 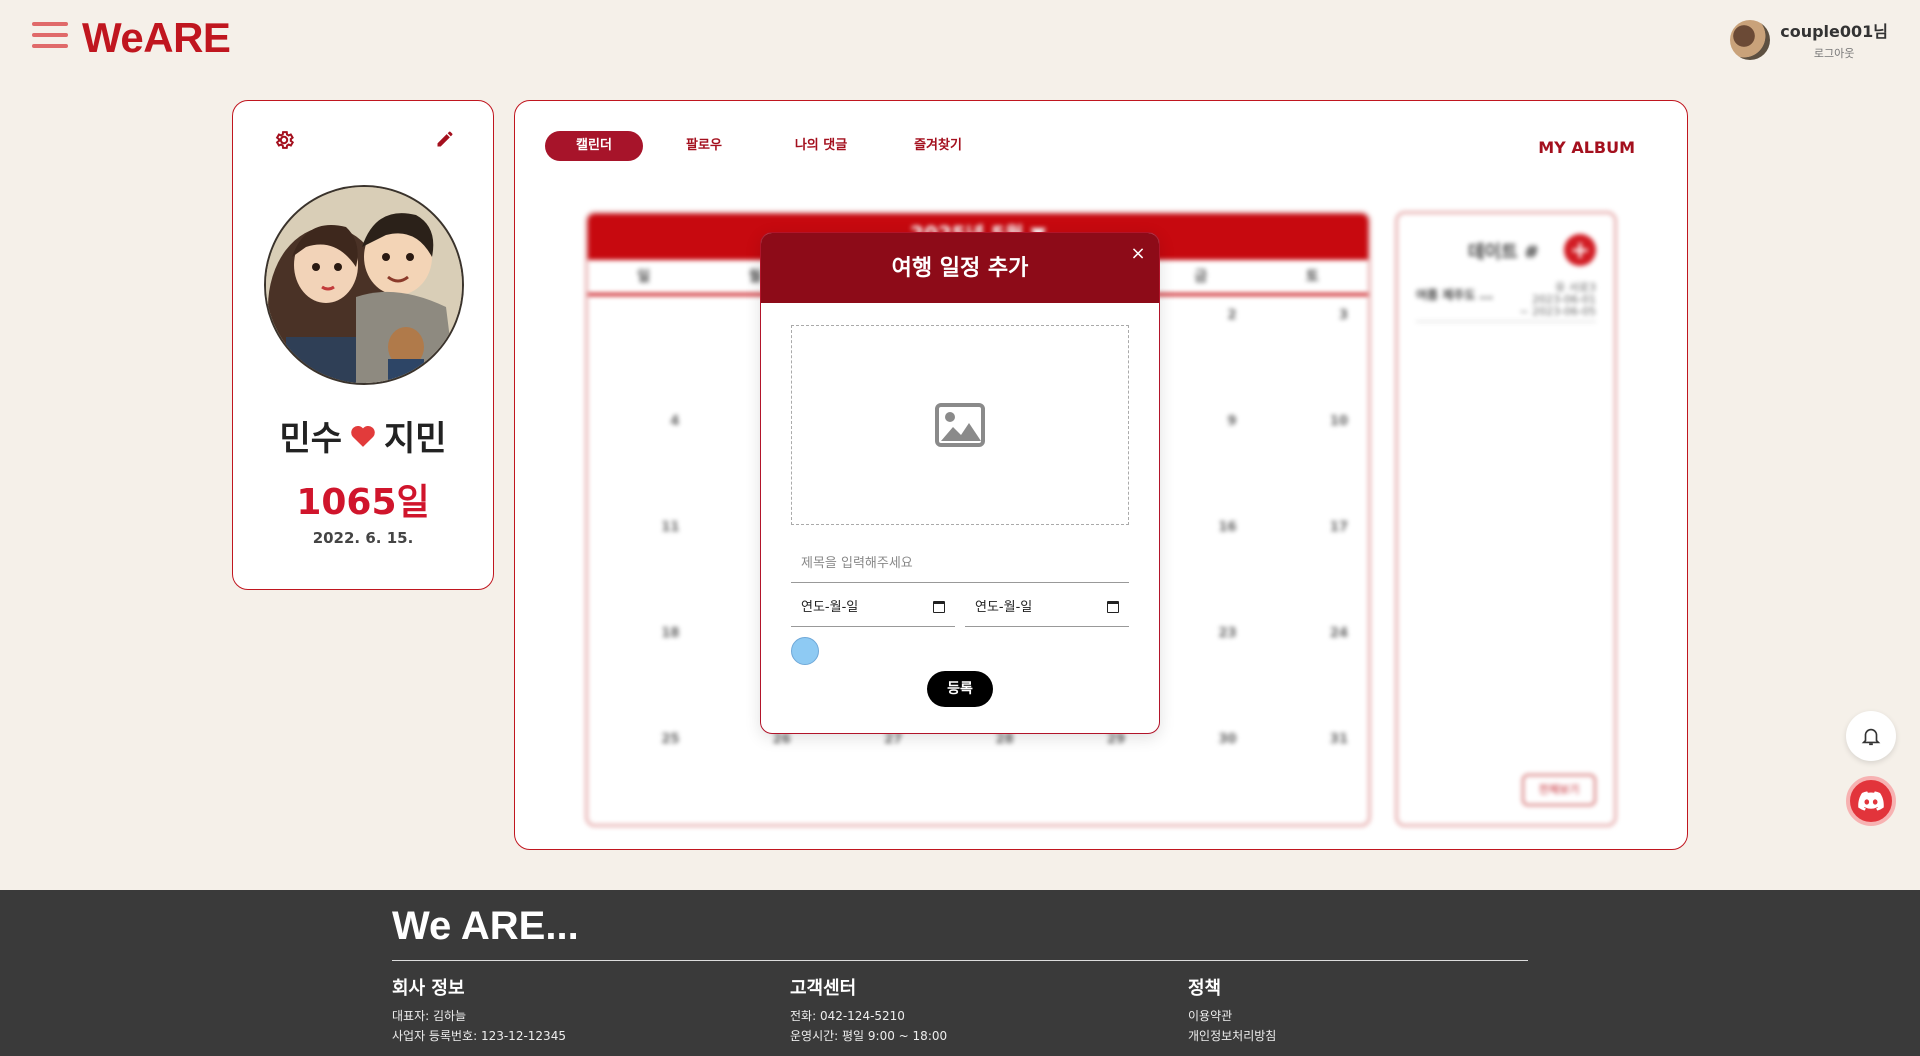 What do you see at coordinates (50, 37) in the screenshot?
I see `menu-icon` at bounding box center [50, 37].